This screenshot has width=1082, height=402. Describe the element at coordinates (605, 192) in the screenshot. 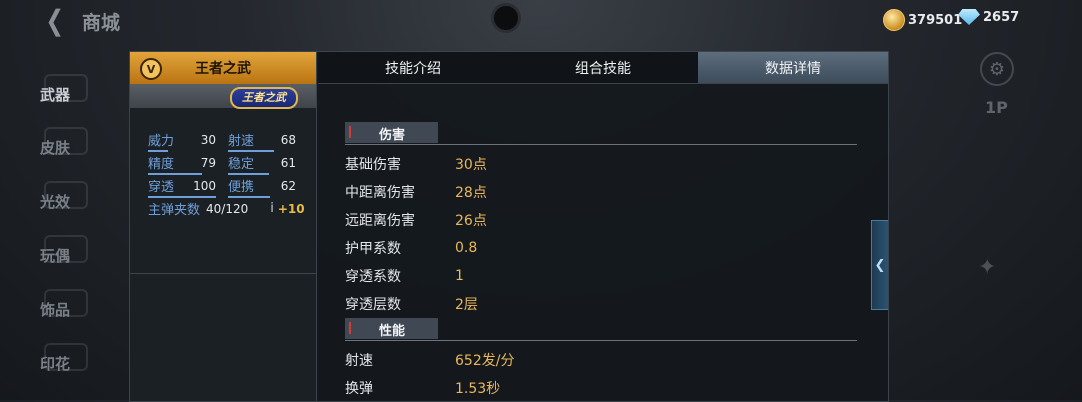

I see `detail-row: 中距离伤害 28点` at that location.